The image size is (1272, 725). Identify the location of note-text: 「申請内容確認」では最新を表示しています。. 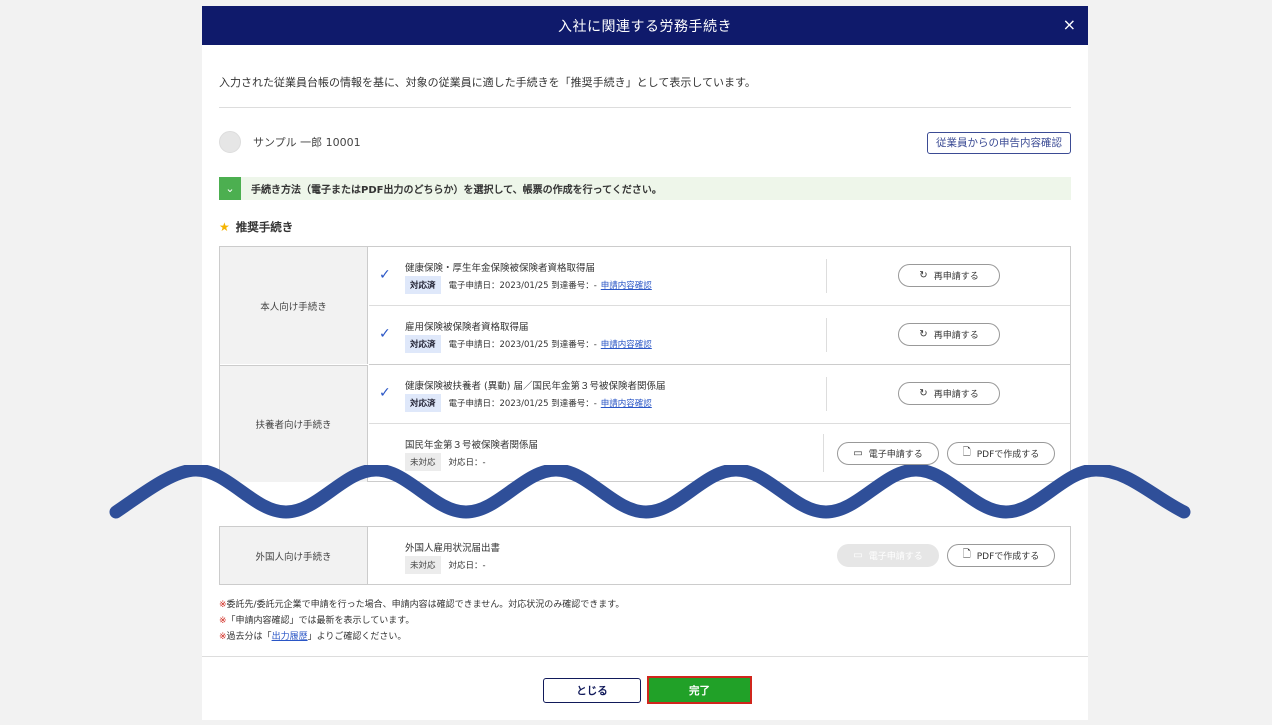
(320, 621).